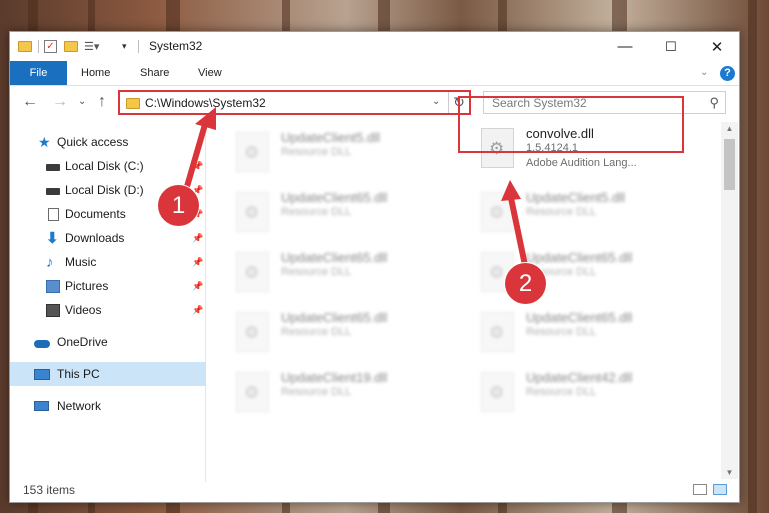 This screenshot has height=513, width=769. Describe the element at coordinates (356, 190) in the screenshot. I see `annotation-arrows` at that location.